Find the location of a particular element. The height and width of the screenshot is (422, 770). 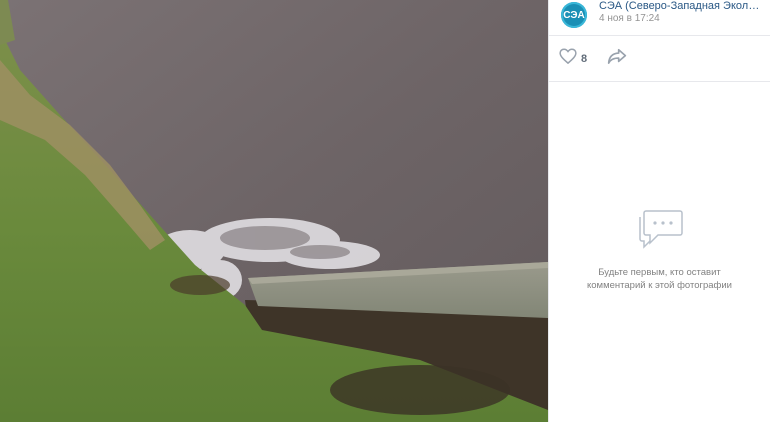

like-count: 8 is located at coordinates (584, 58).